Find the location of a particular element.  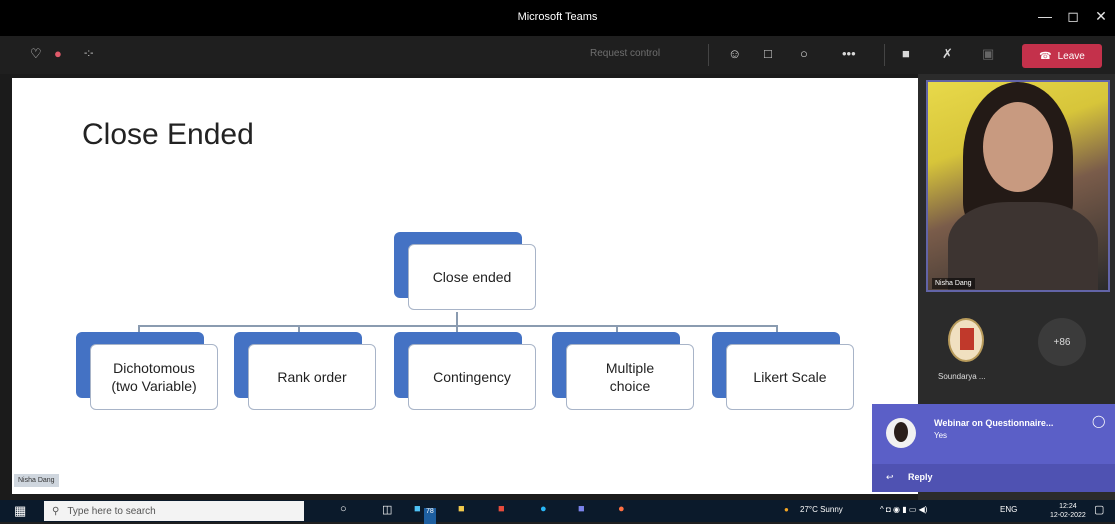

meeting-timer: -:- is located at coordinates (89, 53).